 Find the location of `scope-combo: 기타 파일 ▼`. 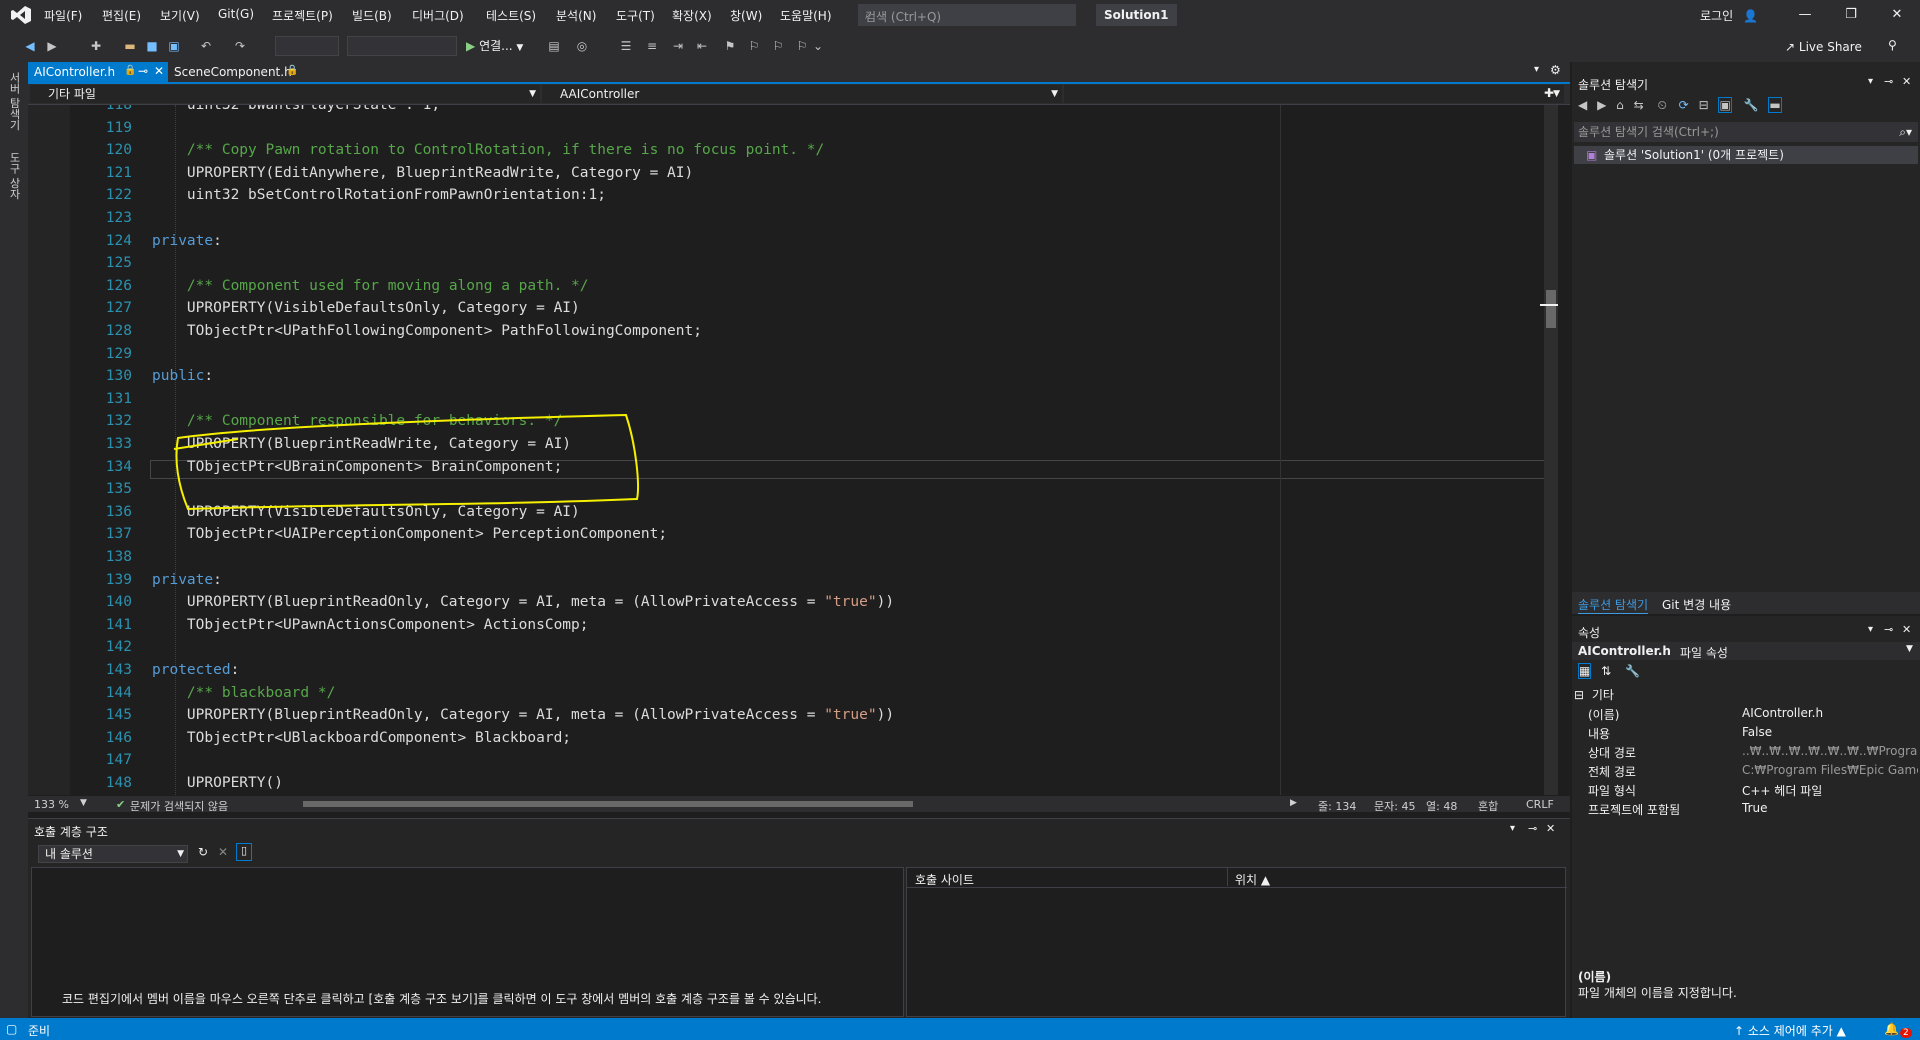

scope-combo: 기타 파일 ▼ is located at coordinates (285, 94).